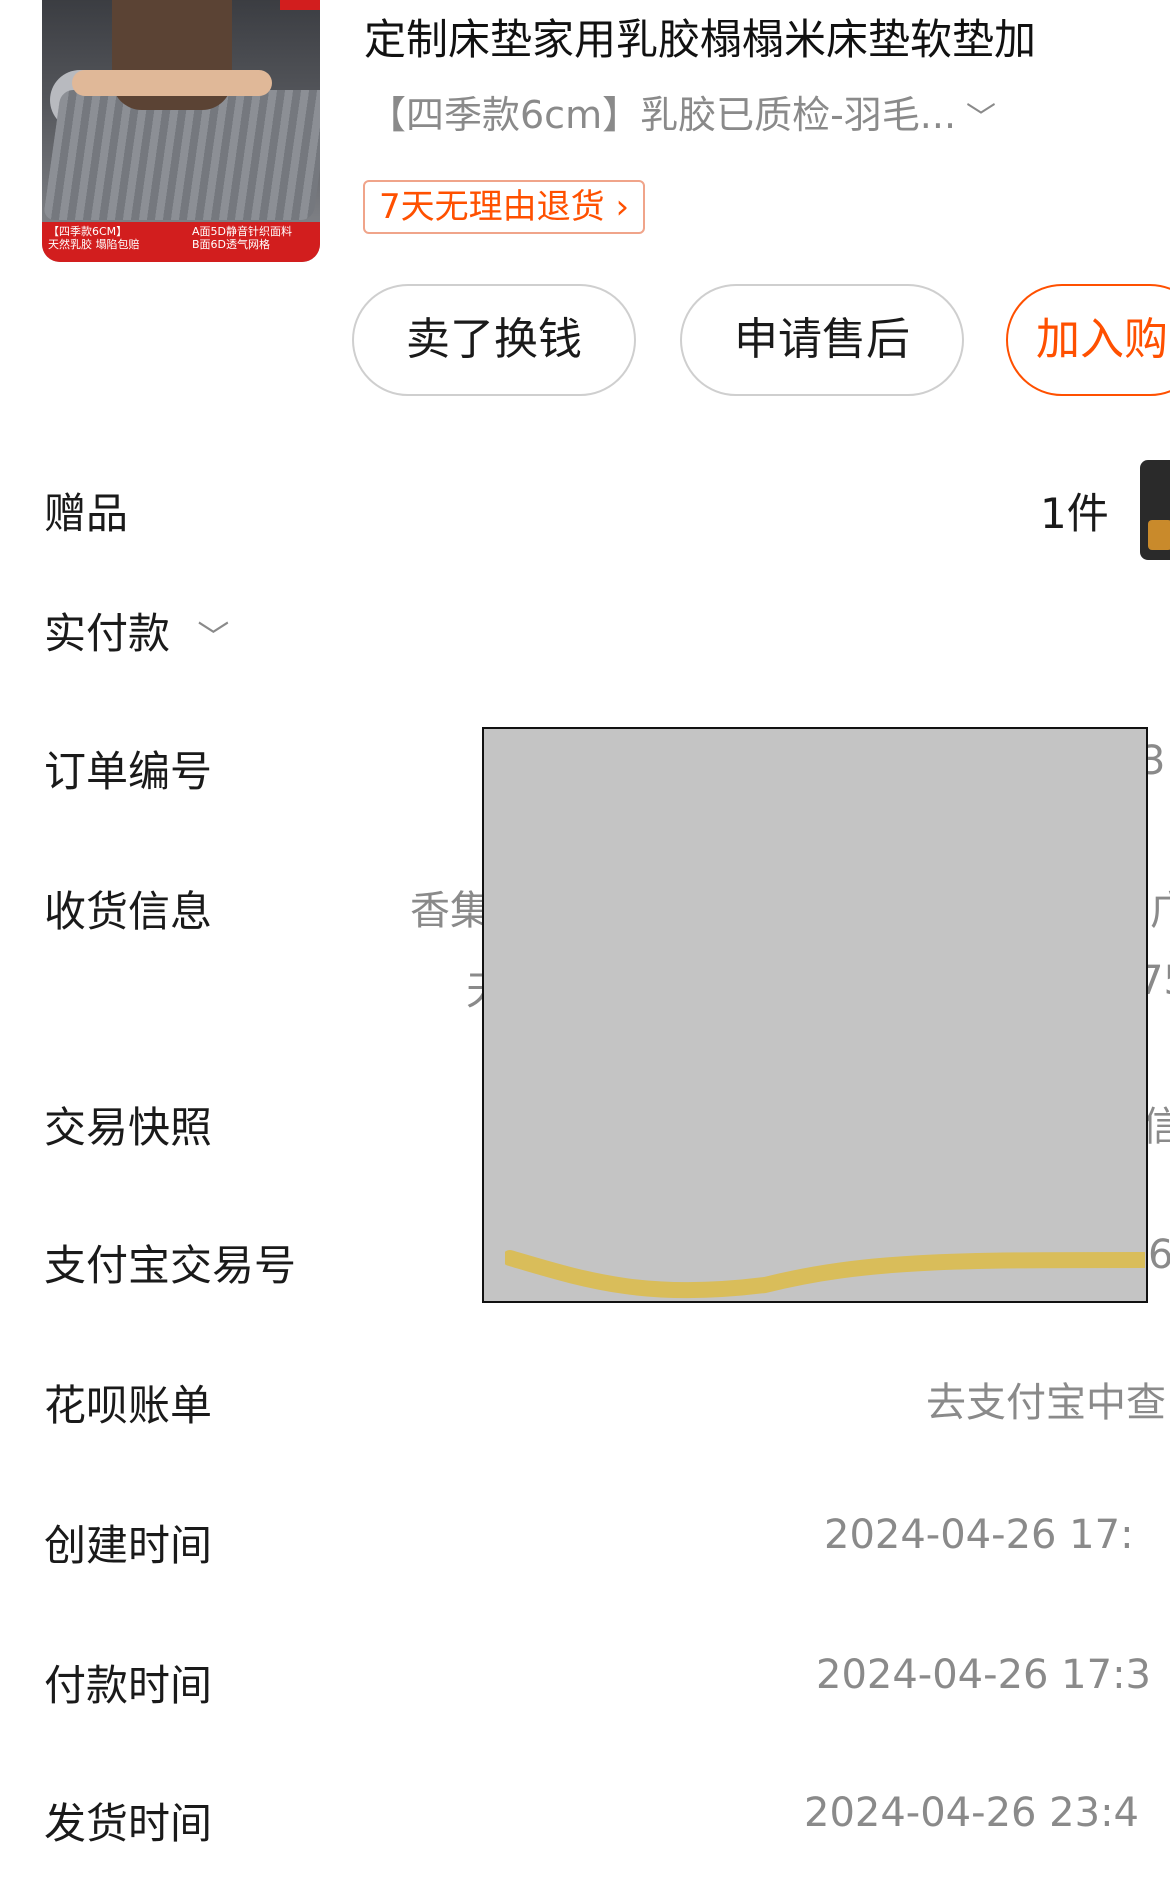 The width and height of the screenshot is (1170, 1880). What do you see at coordinates (504, 207) in the screenshot?
I see `return-policy-badge: 7天无理由退货 ›` at bounding box center [504, 207].